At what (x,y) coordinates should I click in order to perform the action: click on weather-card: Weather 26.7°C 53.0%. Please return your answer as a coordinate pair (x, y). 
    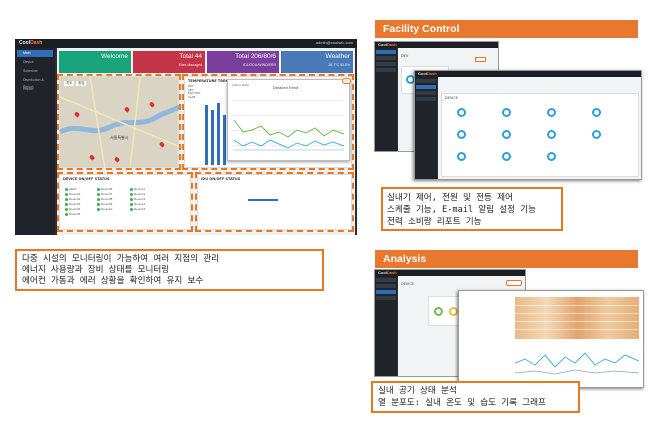
    Looking at the image, I should click on (317, 62).